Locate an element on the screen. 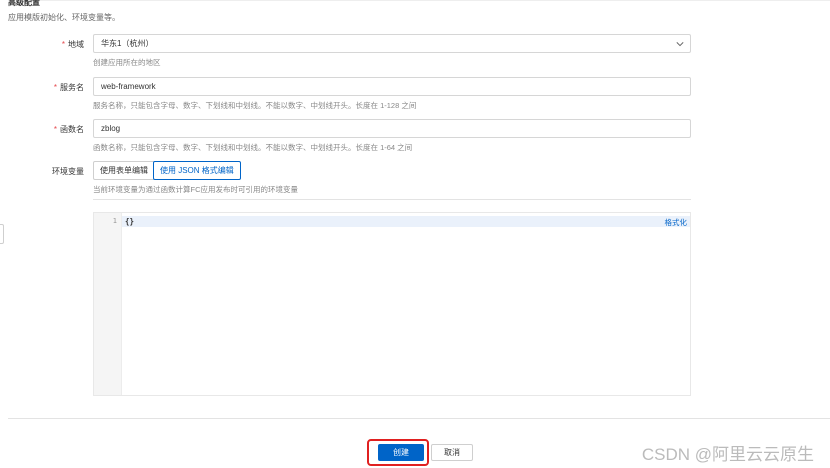 The image size is (830, 468). service-label: * 服务名 is located at coordinates (69, 87).